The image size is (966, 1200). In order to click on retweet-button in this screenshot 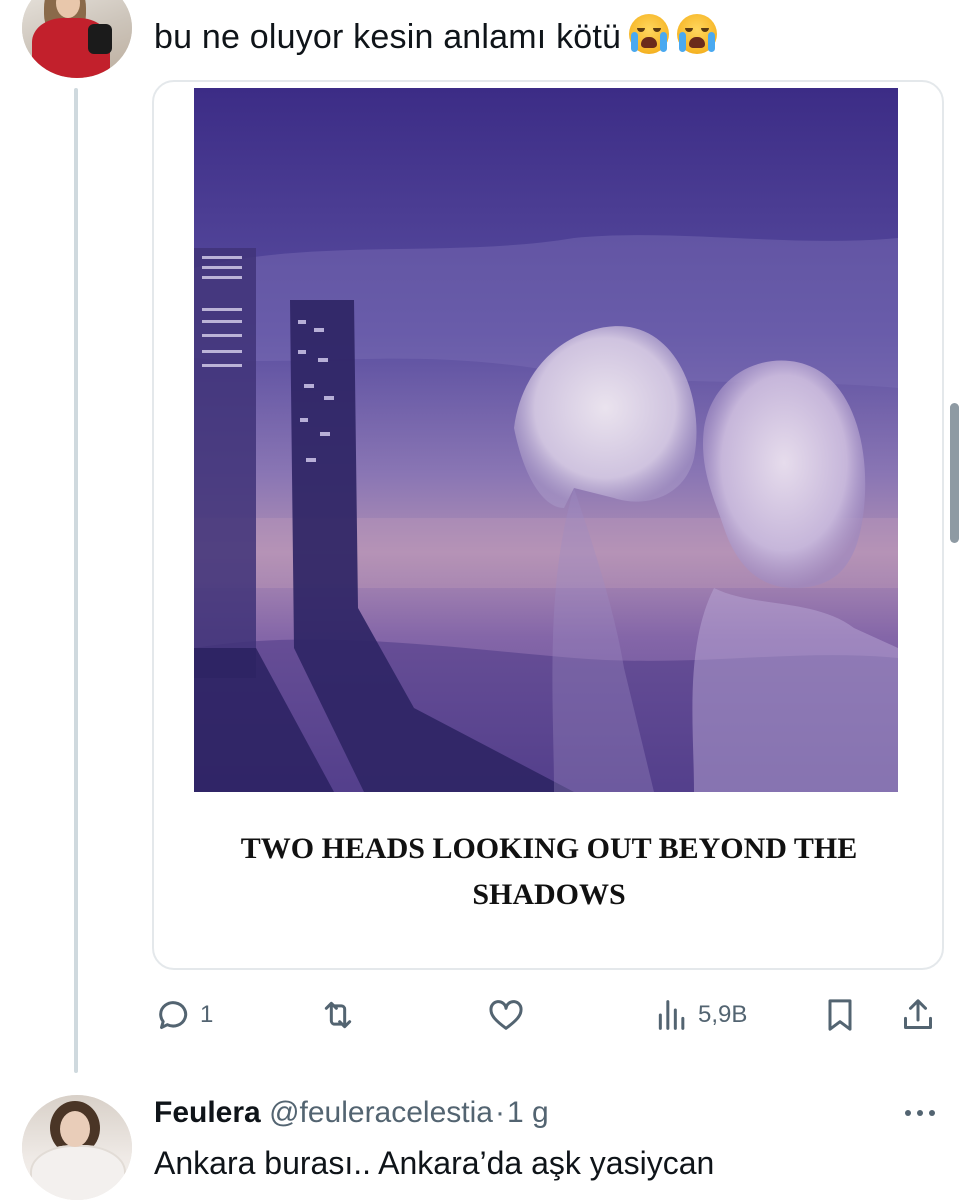, I will do `click(341, 1015)`.